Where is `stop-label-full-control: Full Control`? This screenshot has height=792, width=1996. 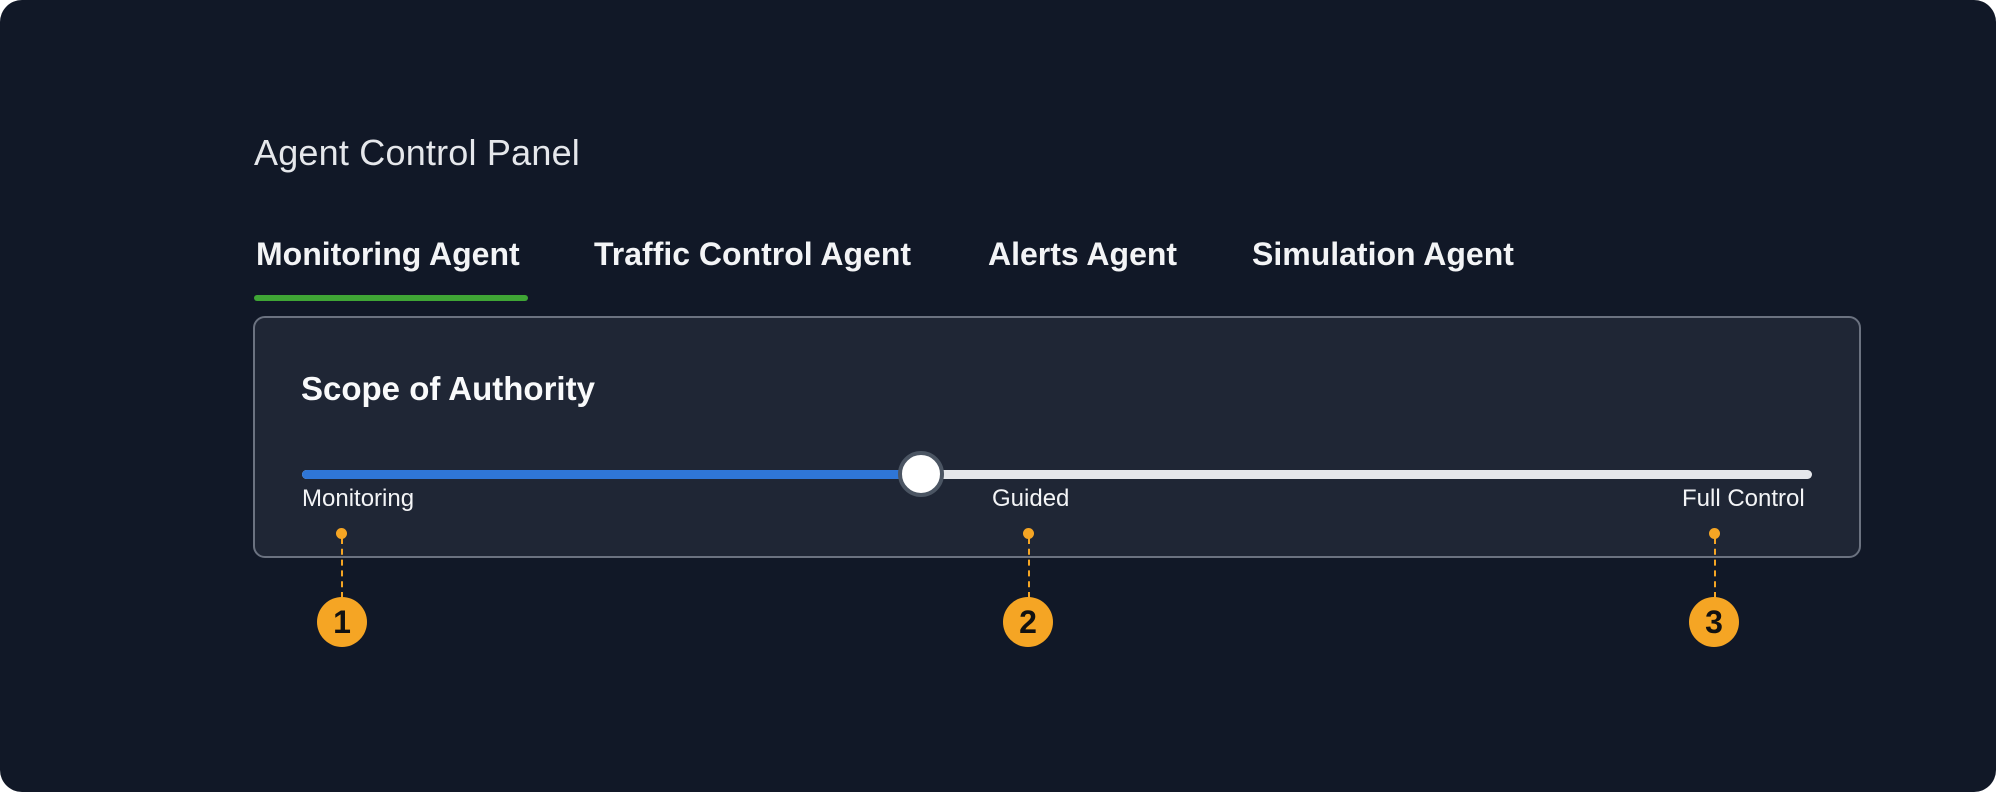
stop-label-full-control: Full Control is located at coordinates (1743, 498).